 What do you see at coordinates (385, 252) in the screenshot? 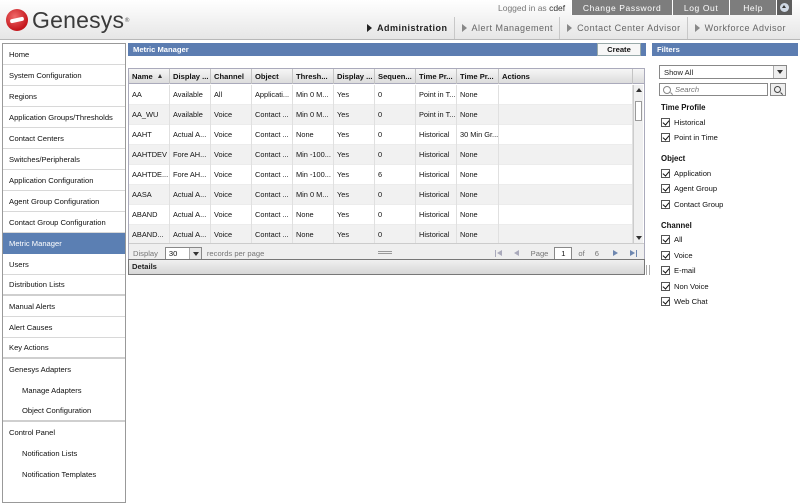
I see `panel-splitter-handle` at bounding box center [385, 252].